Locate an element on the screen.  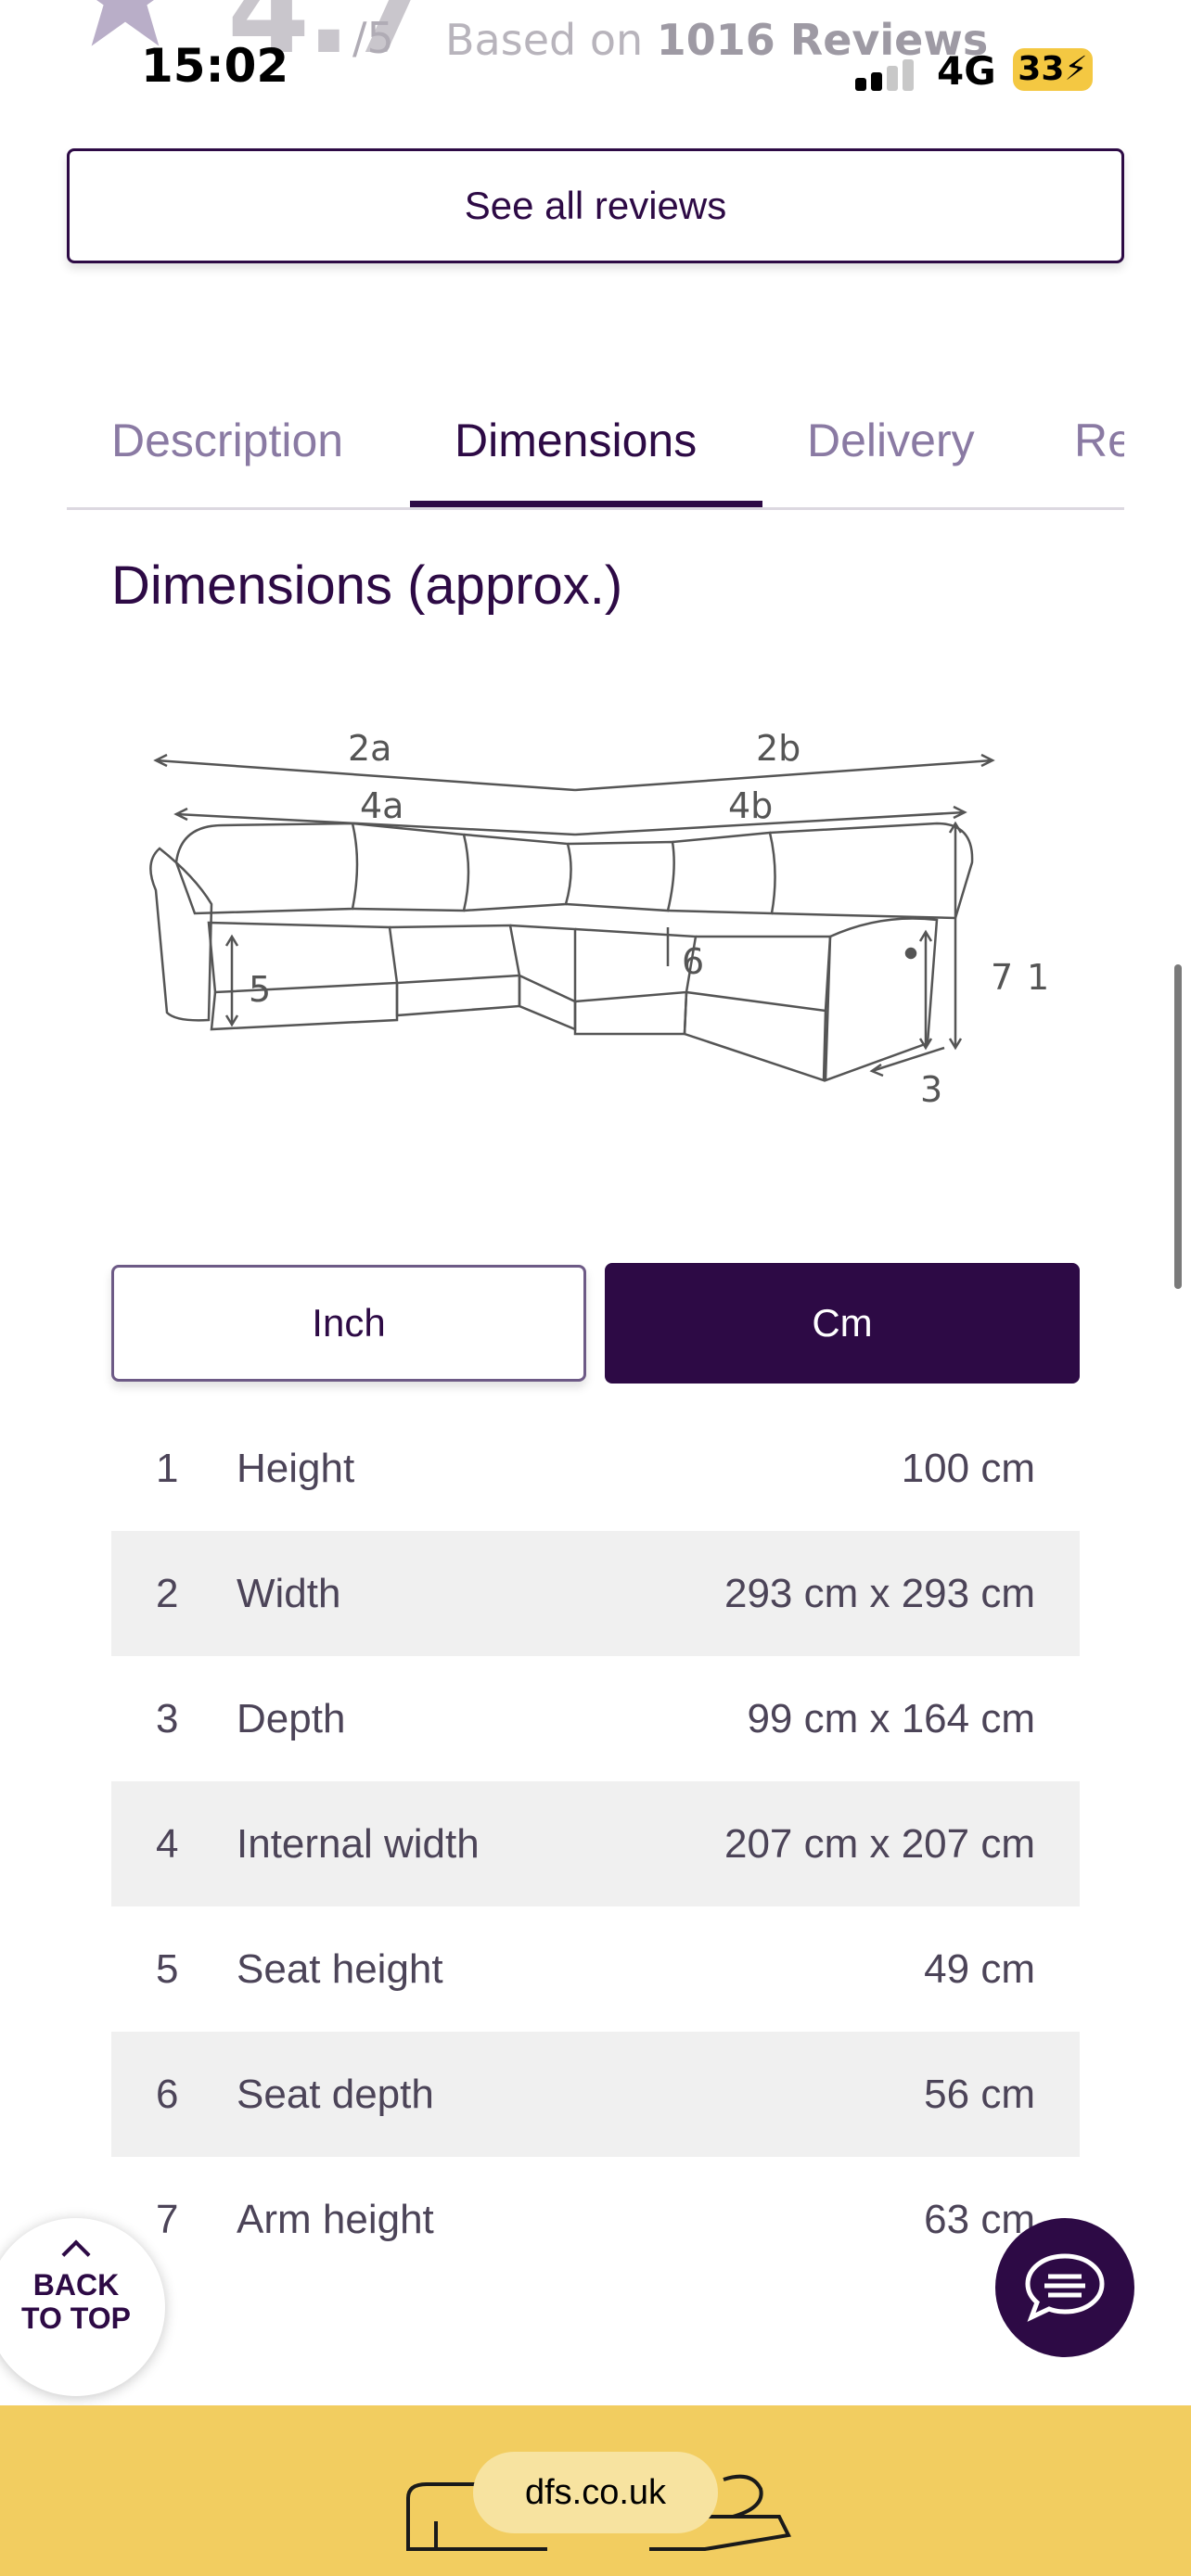
dimension-label: Internal width is located at coordinates (359, 1844).